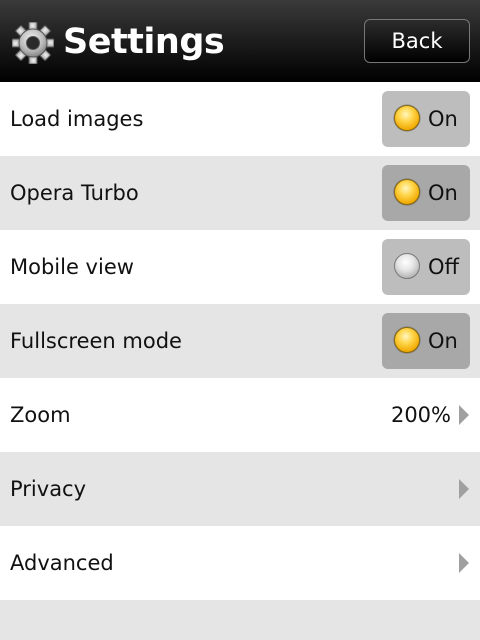 Image resolution: width=480 pixels, height=640 pixels. Describe the element at coordinates (240, 267) in the screenshot. I see `setting-mobile-view: Mobile view Off` at that location.